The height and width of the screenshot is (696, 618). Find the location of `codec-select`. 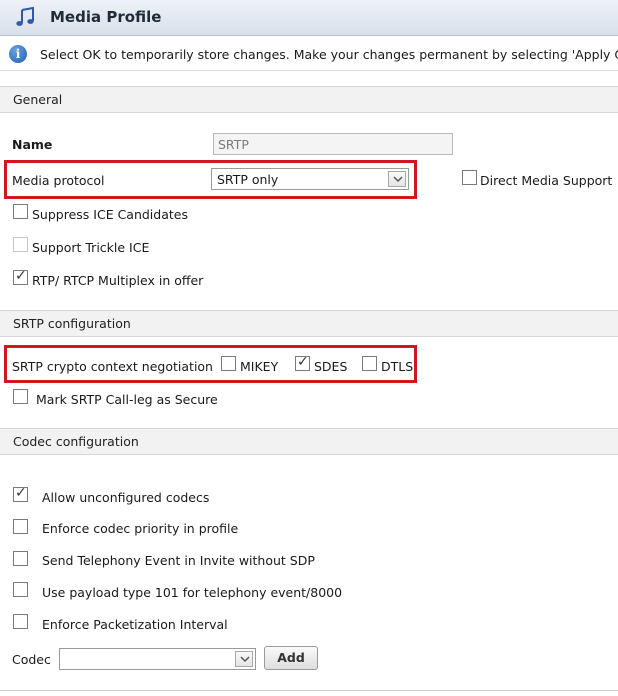

codec-select is located at coordinates (157, 659).